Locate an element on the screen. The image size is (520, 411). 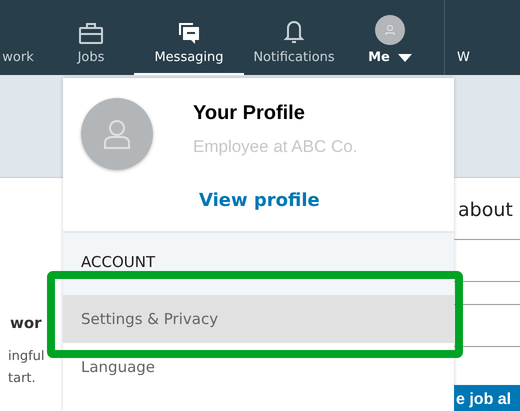
nav-item: Jobs is located at coordinates (91, 37).